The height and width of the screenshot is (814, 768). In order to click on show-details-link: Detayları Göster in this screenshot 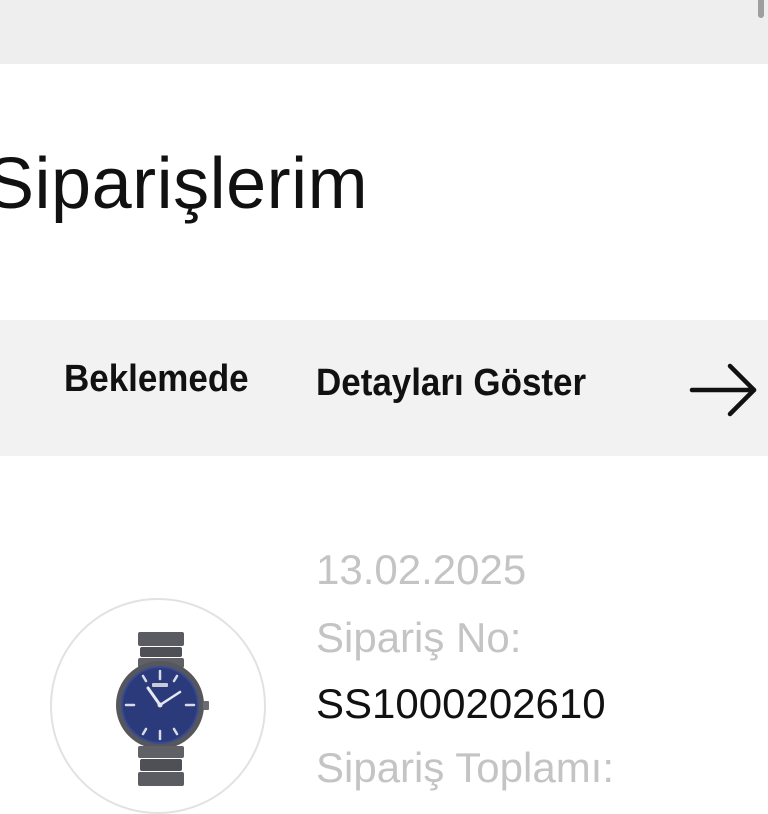, I will do `click(451, 383)`.